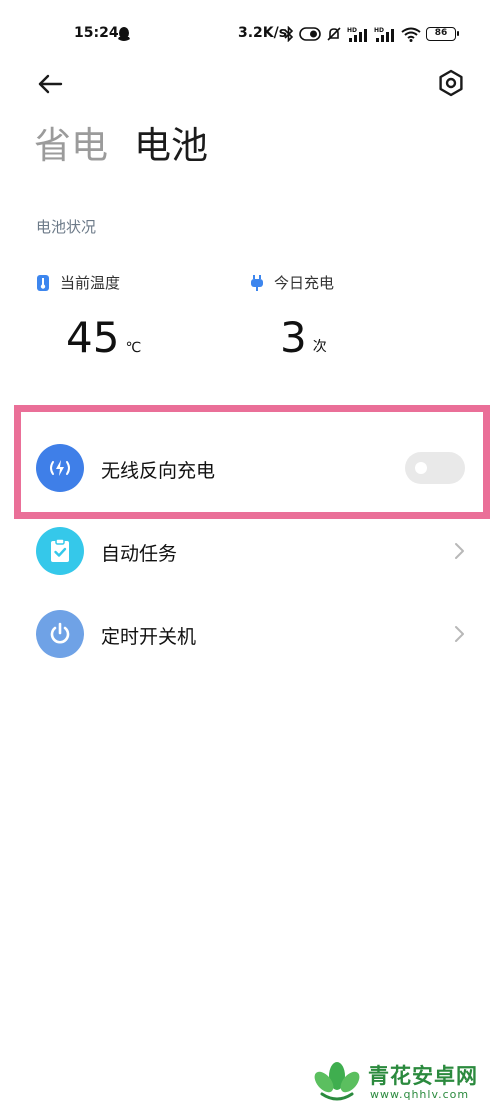  Describe the element at coordinates (263, 33) in the screenshot. I see `network-speed: 3.2K/s` at that location.